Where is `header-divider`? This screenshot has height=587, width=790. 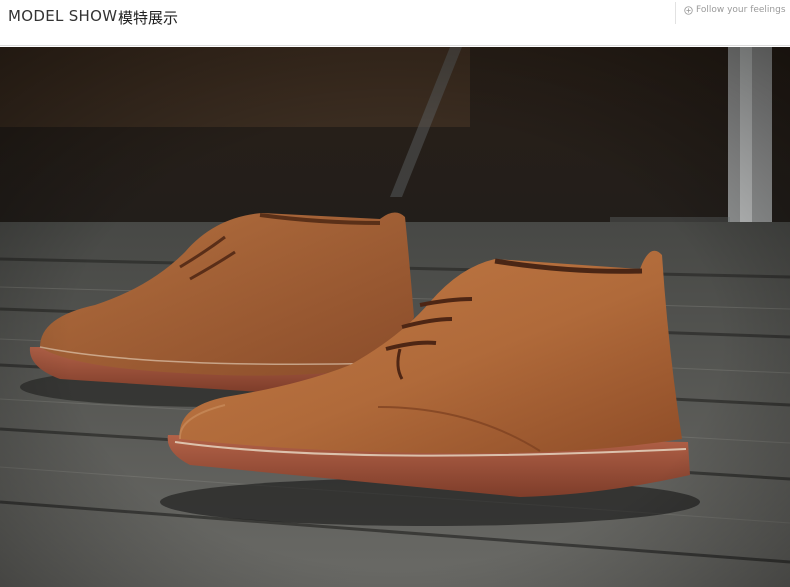 header-divider is located at coordinates (675, 13).